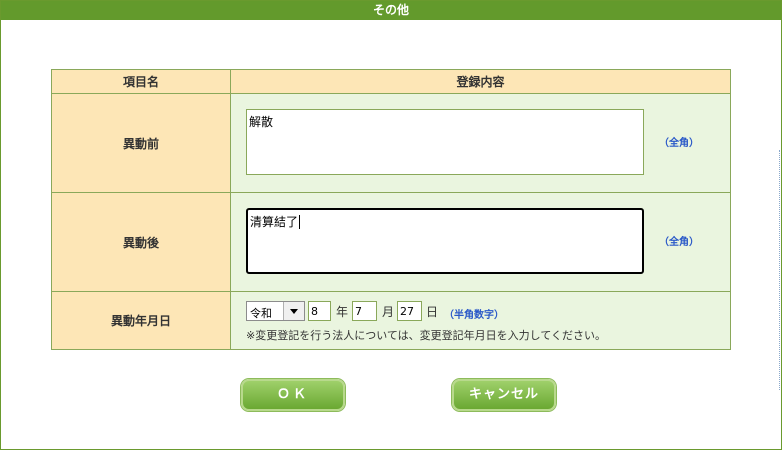  Describe the element at coordinates (364, 311) in the screenshot. I see `month-input: 7` at that location.